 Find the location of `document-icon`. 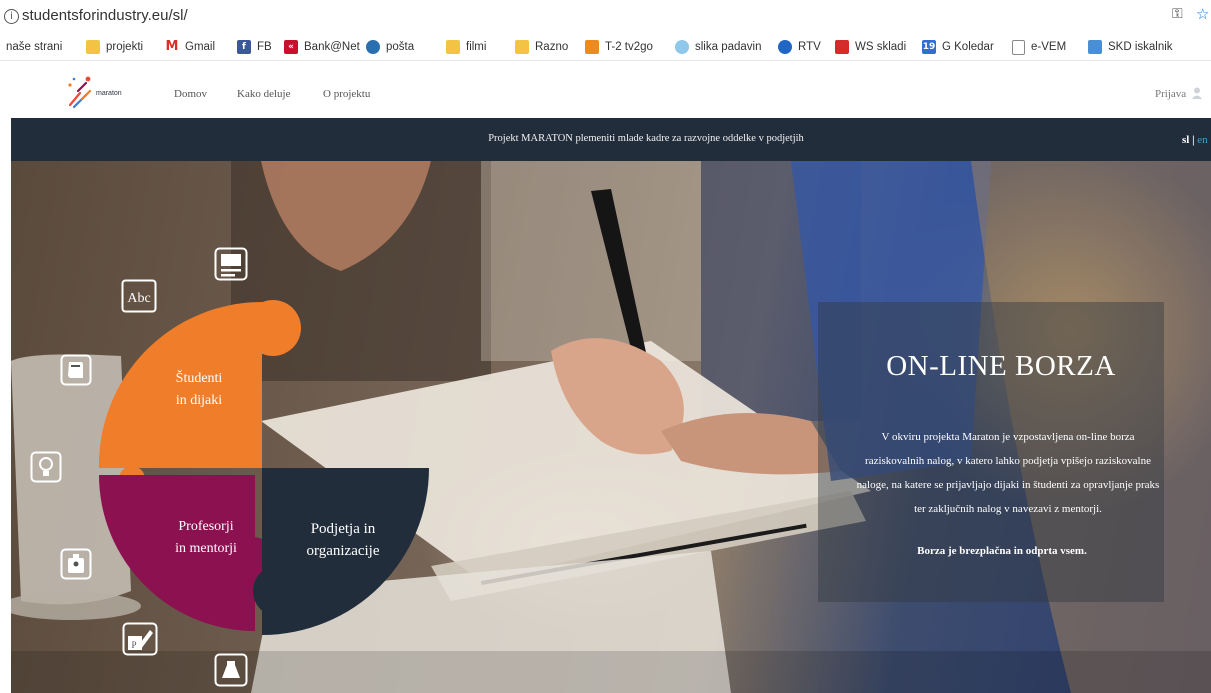

document-icon is located at coordinates (1018, 47).